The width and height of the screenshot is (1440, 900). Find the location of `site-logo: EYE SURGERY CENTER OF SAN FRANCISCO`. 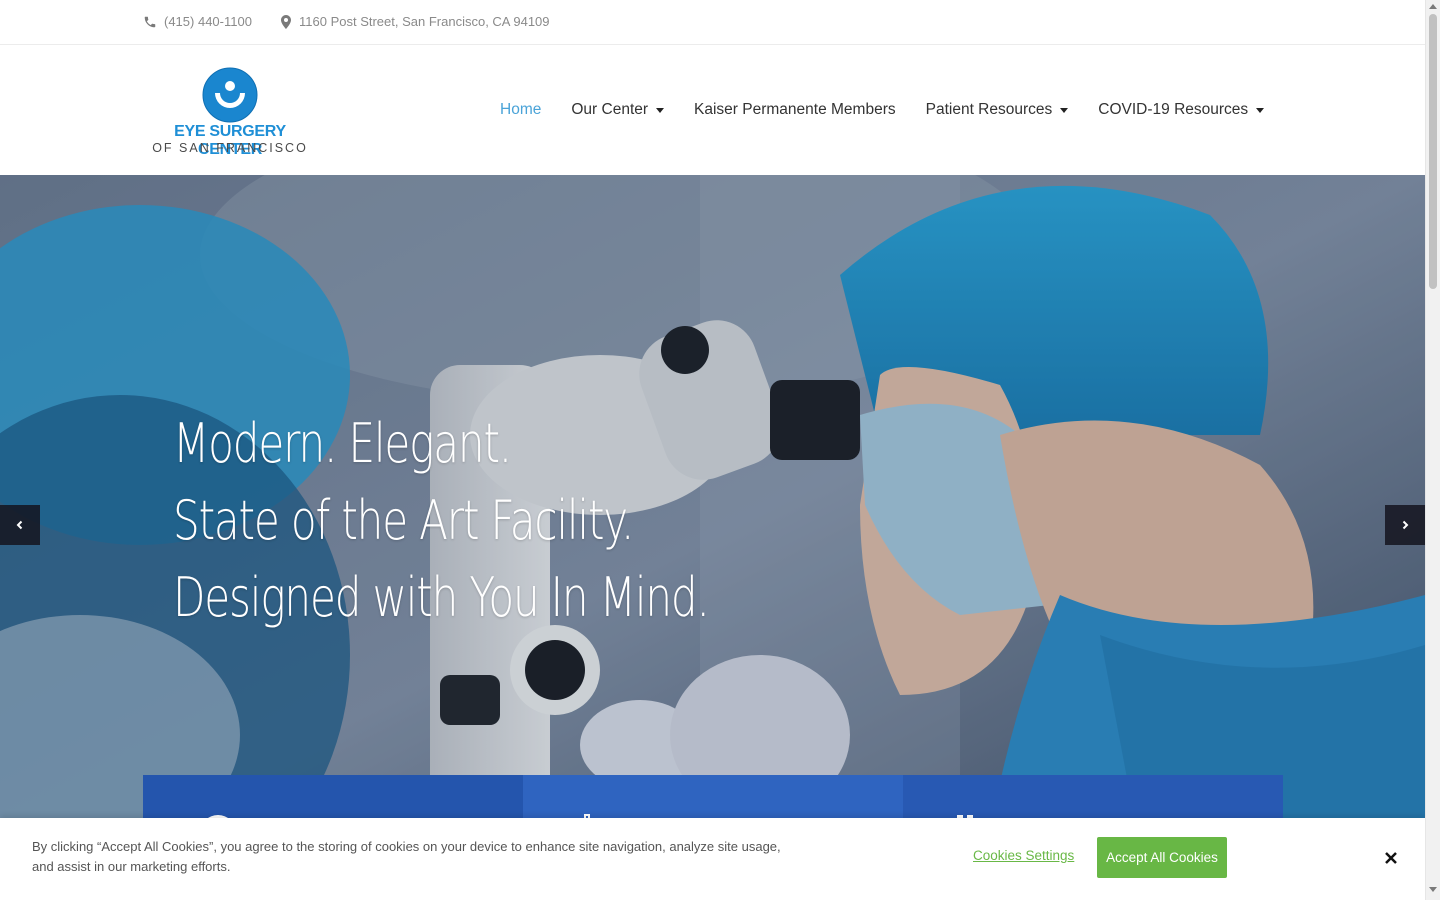

site-logo: EYE SURGERY CENTER OF SAN FRANCISCO is located at coordinates (232, 112).